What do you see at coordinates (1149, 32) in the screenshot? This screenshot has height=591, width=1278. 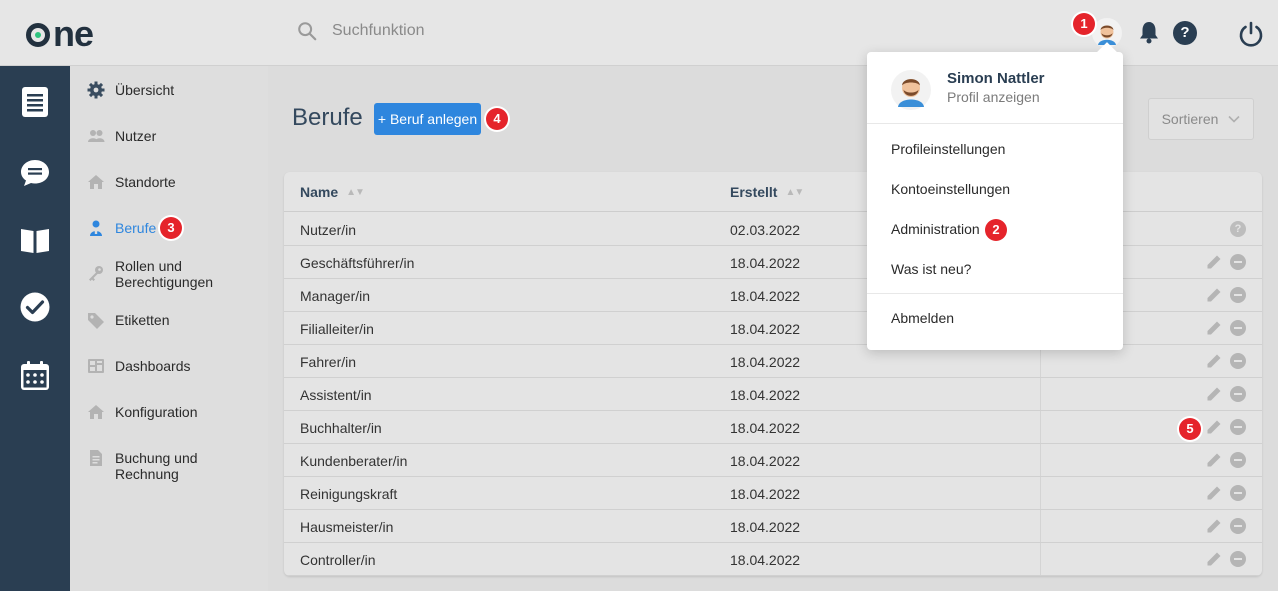 I see `bell-icon` at bounding box center [1149, 32].